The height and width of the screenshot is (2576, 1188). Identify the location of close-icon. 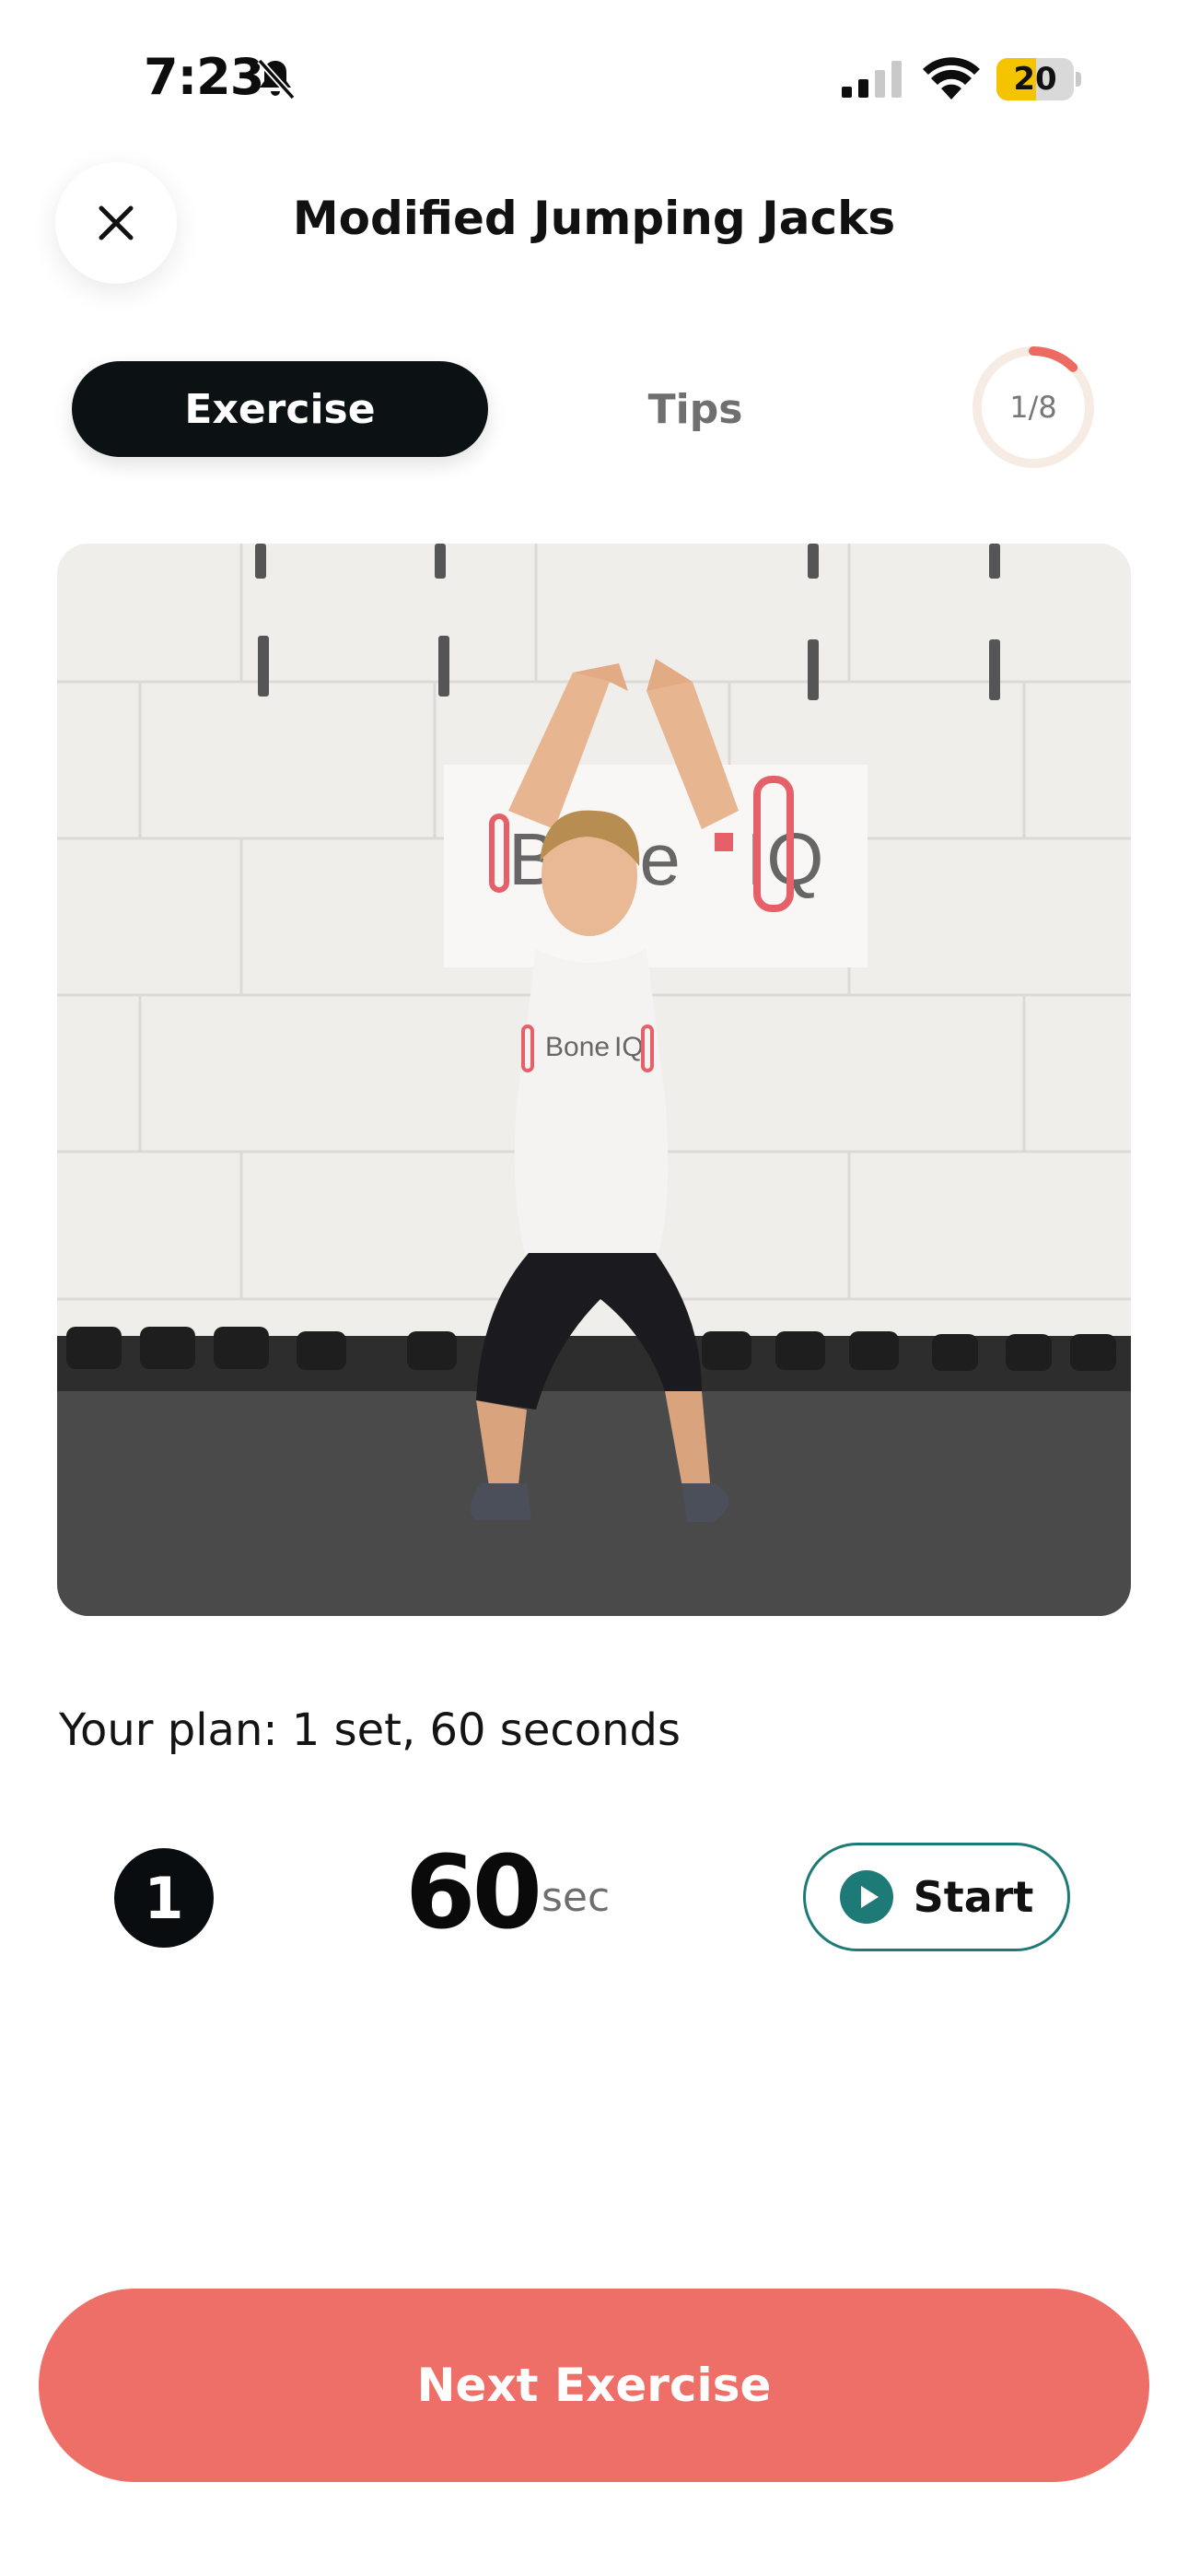
(116, 222).